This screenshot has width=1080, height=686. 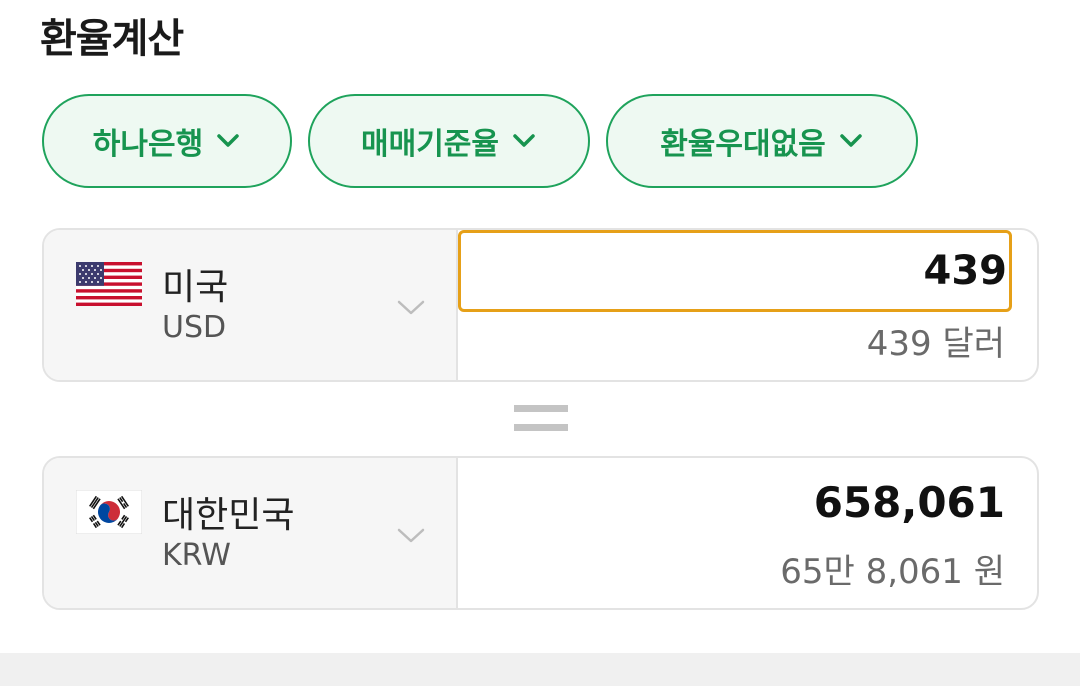 What do you see at coordinates (892, 572) in the screenshot?
I see `to-amount-words: 65만 8,061 원` at bounding box center [892, 572].